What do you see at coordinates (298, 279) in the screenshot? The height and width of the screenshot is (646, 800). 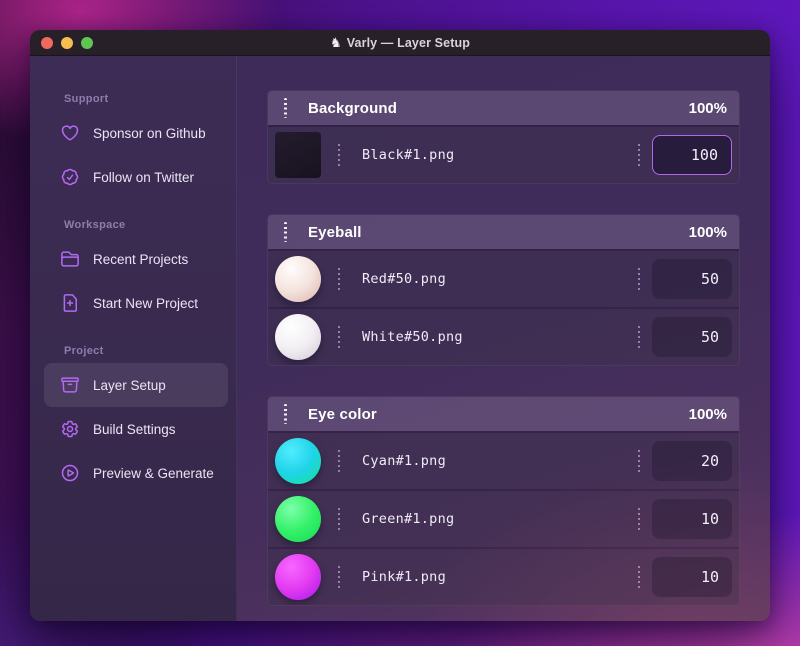 I see `red-sphere-thumbnail` at bounding box center [298, 279].